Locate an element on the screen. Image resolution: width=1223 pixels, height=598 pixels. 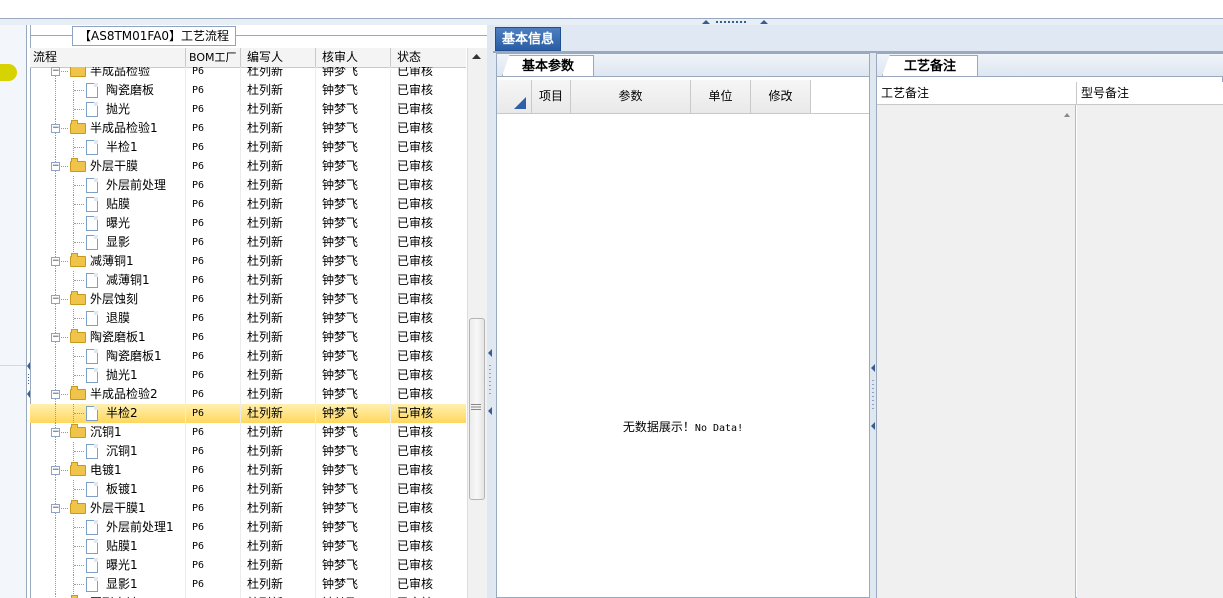
tree-node-label: 显影1 is located at coordinates (122, 584).